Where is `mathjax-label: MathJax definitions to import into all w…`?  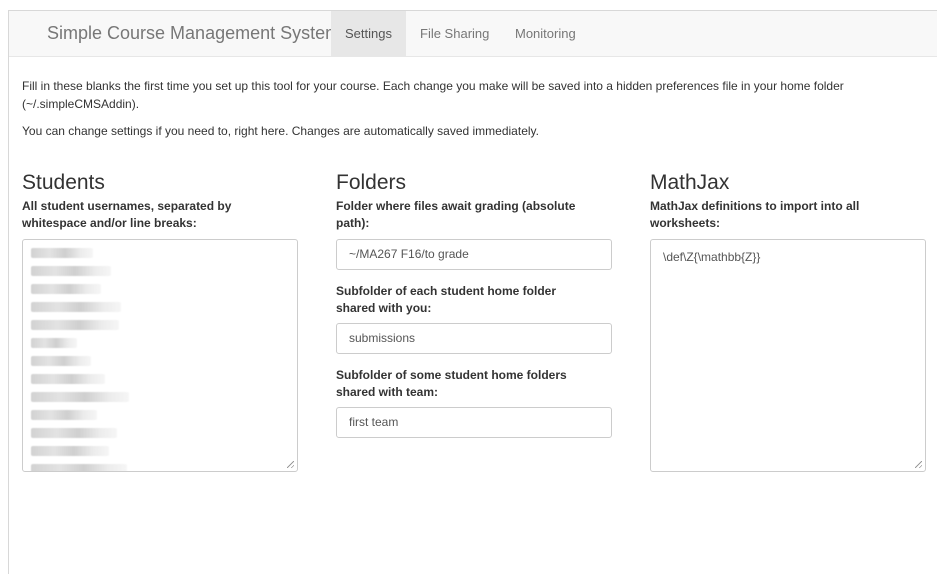 mathjax-label: MathJax definitions to import into all w… is located at coordinates (788, 215).